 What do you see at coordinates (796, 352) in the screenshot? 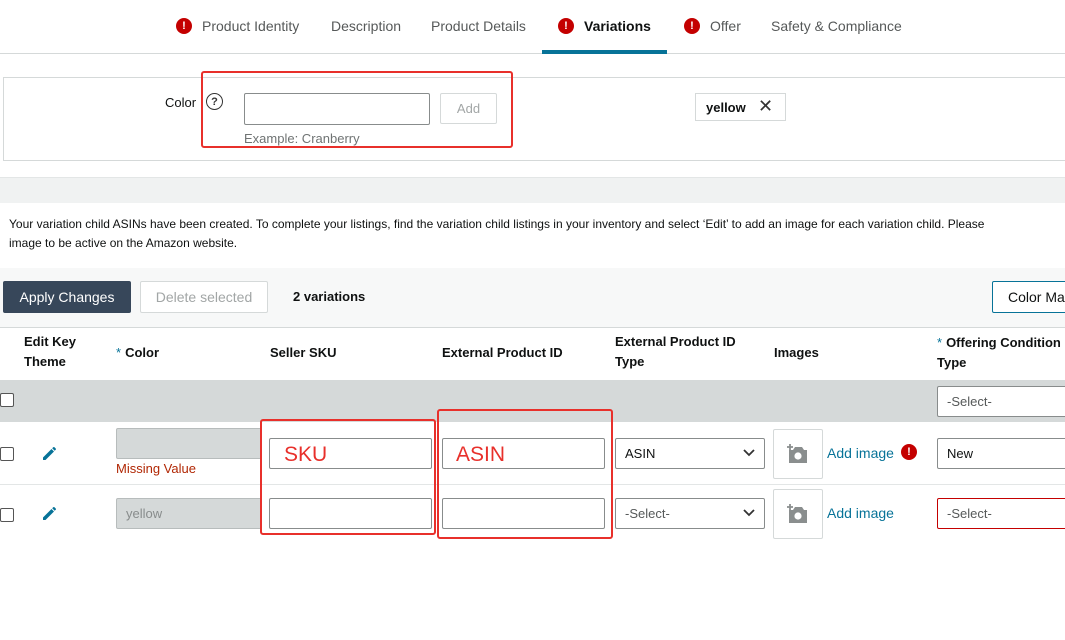
I see `header-images: Images` at bounding box center [796, 352].